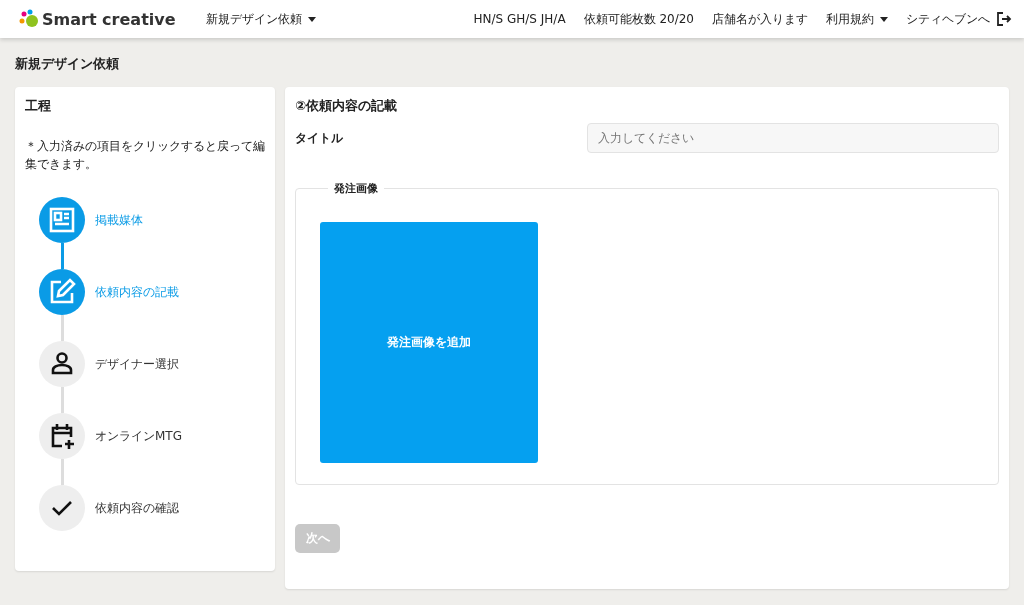  I want to click on person-step-icon, so click(62, 364).